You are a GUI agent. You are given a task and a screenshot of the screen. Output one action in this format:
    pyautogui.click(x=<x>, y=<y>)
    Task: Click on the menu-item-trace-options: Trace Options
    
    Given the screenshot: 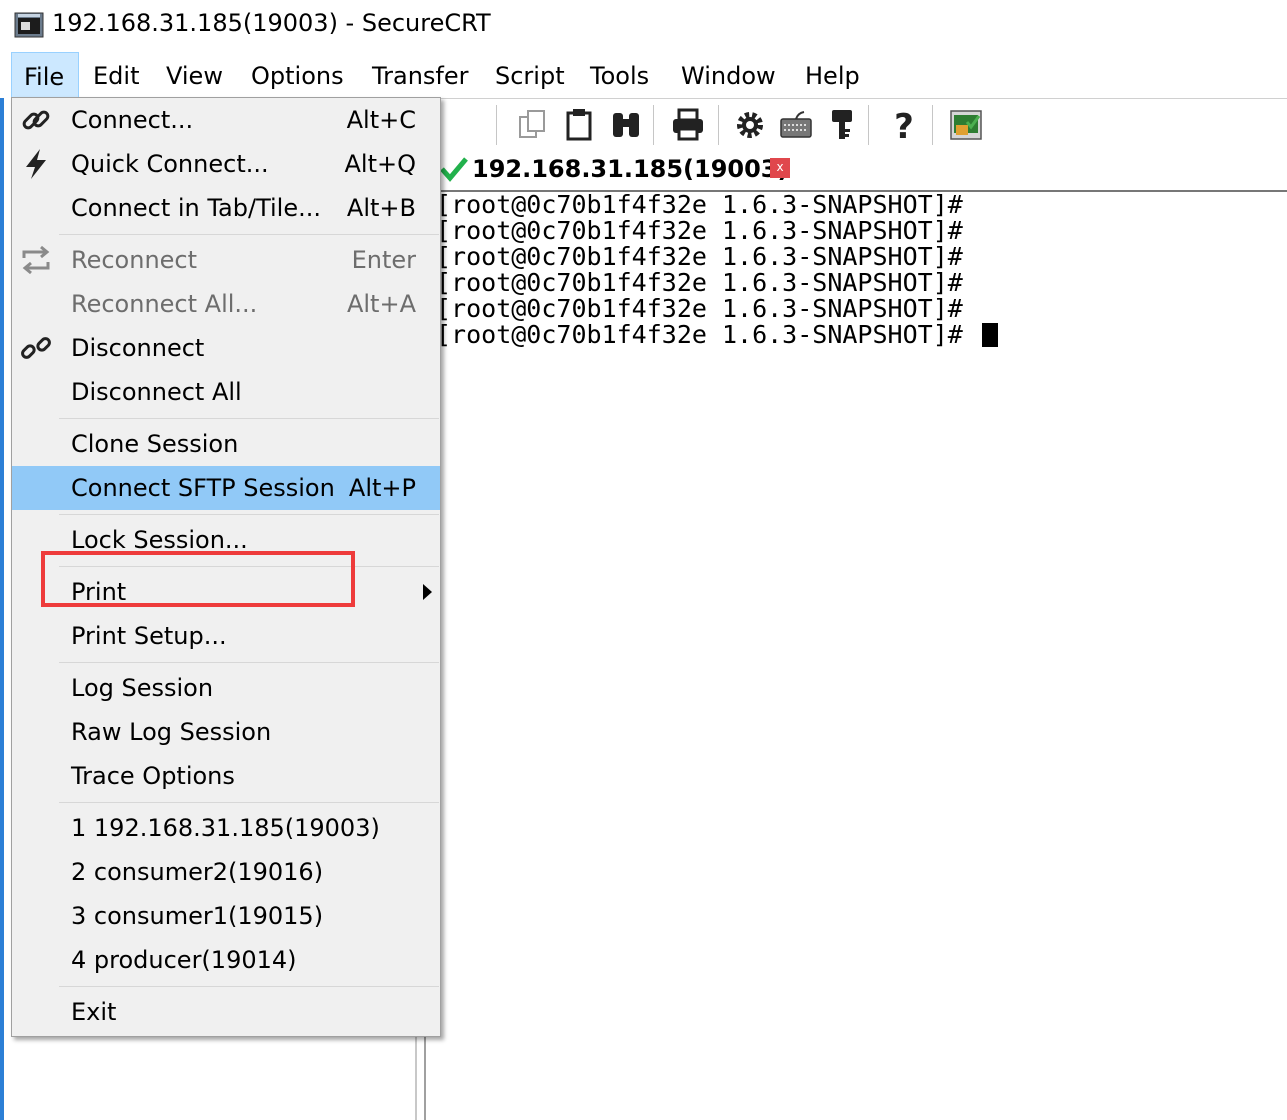 What is the action you would take?
    pyautogui.click(x=226, y=776)
    